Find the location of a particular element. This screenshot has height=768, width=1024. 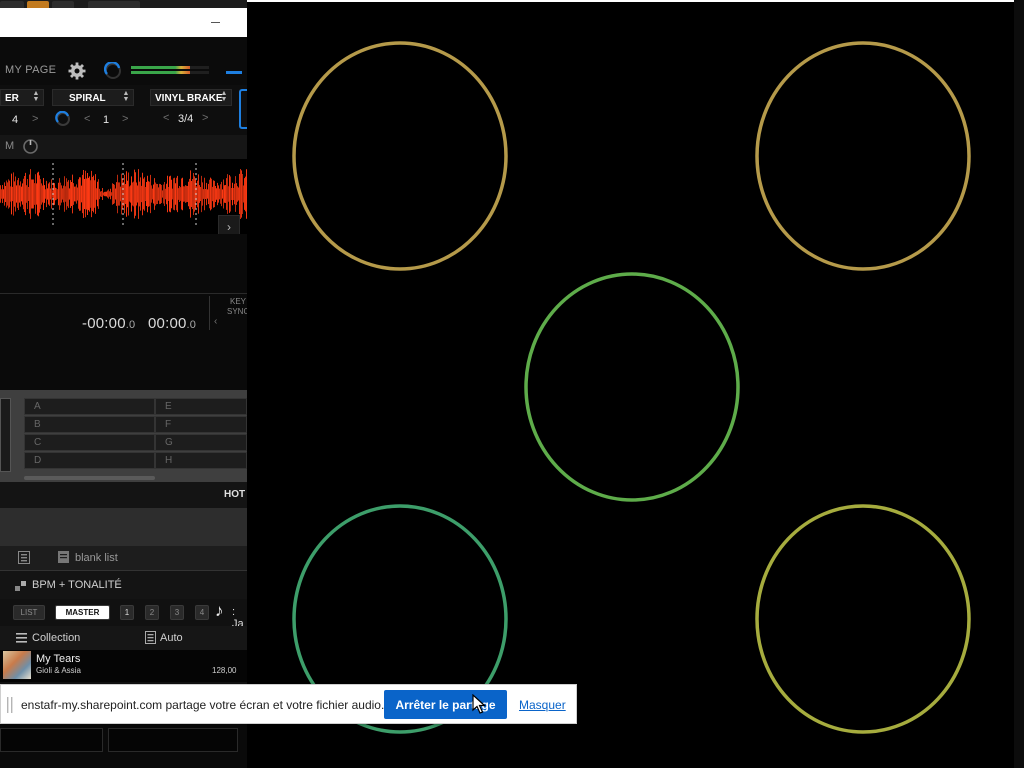

playlist-icon is located at coordinates (63, 557).